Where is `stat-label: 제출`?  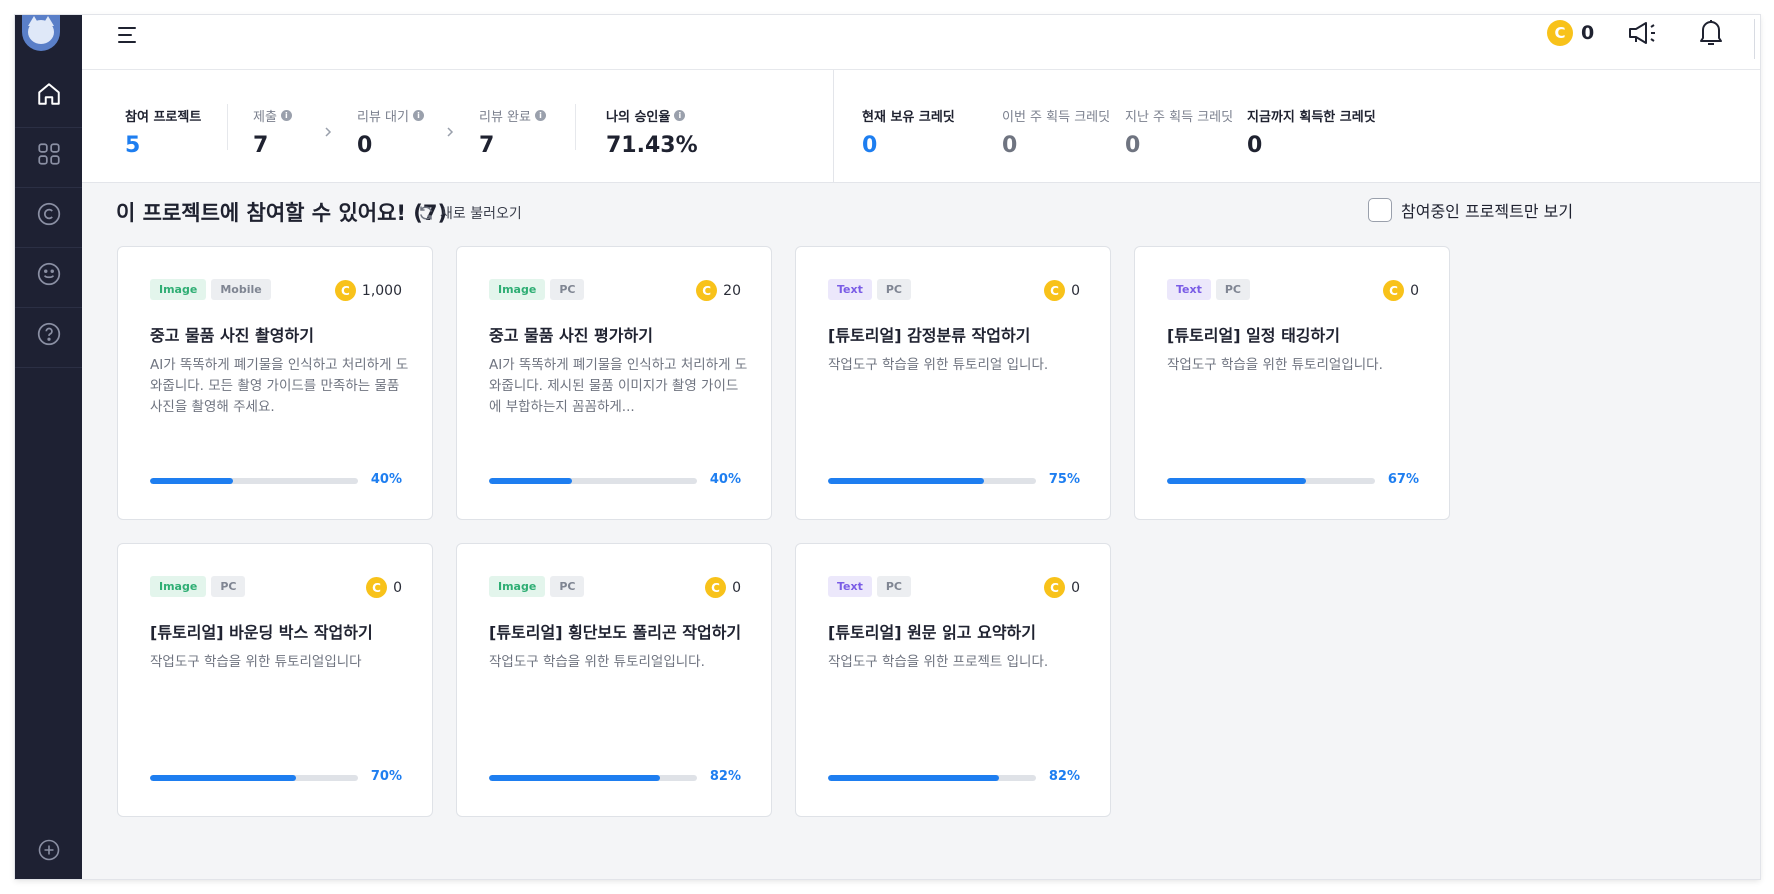
stat-label: 제출 is located at coordinates (265, 117).